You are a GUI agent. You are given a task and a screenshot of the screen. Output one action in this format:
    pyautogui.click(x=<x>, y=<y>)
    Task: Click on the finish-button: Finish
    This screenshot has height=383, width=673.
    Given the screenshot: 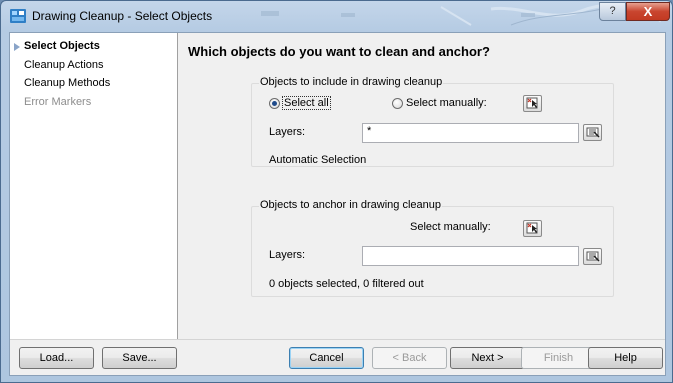 What is the action you would take?
    pyautogui.click(x=558, y=358)
    